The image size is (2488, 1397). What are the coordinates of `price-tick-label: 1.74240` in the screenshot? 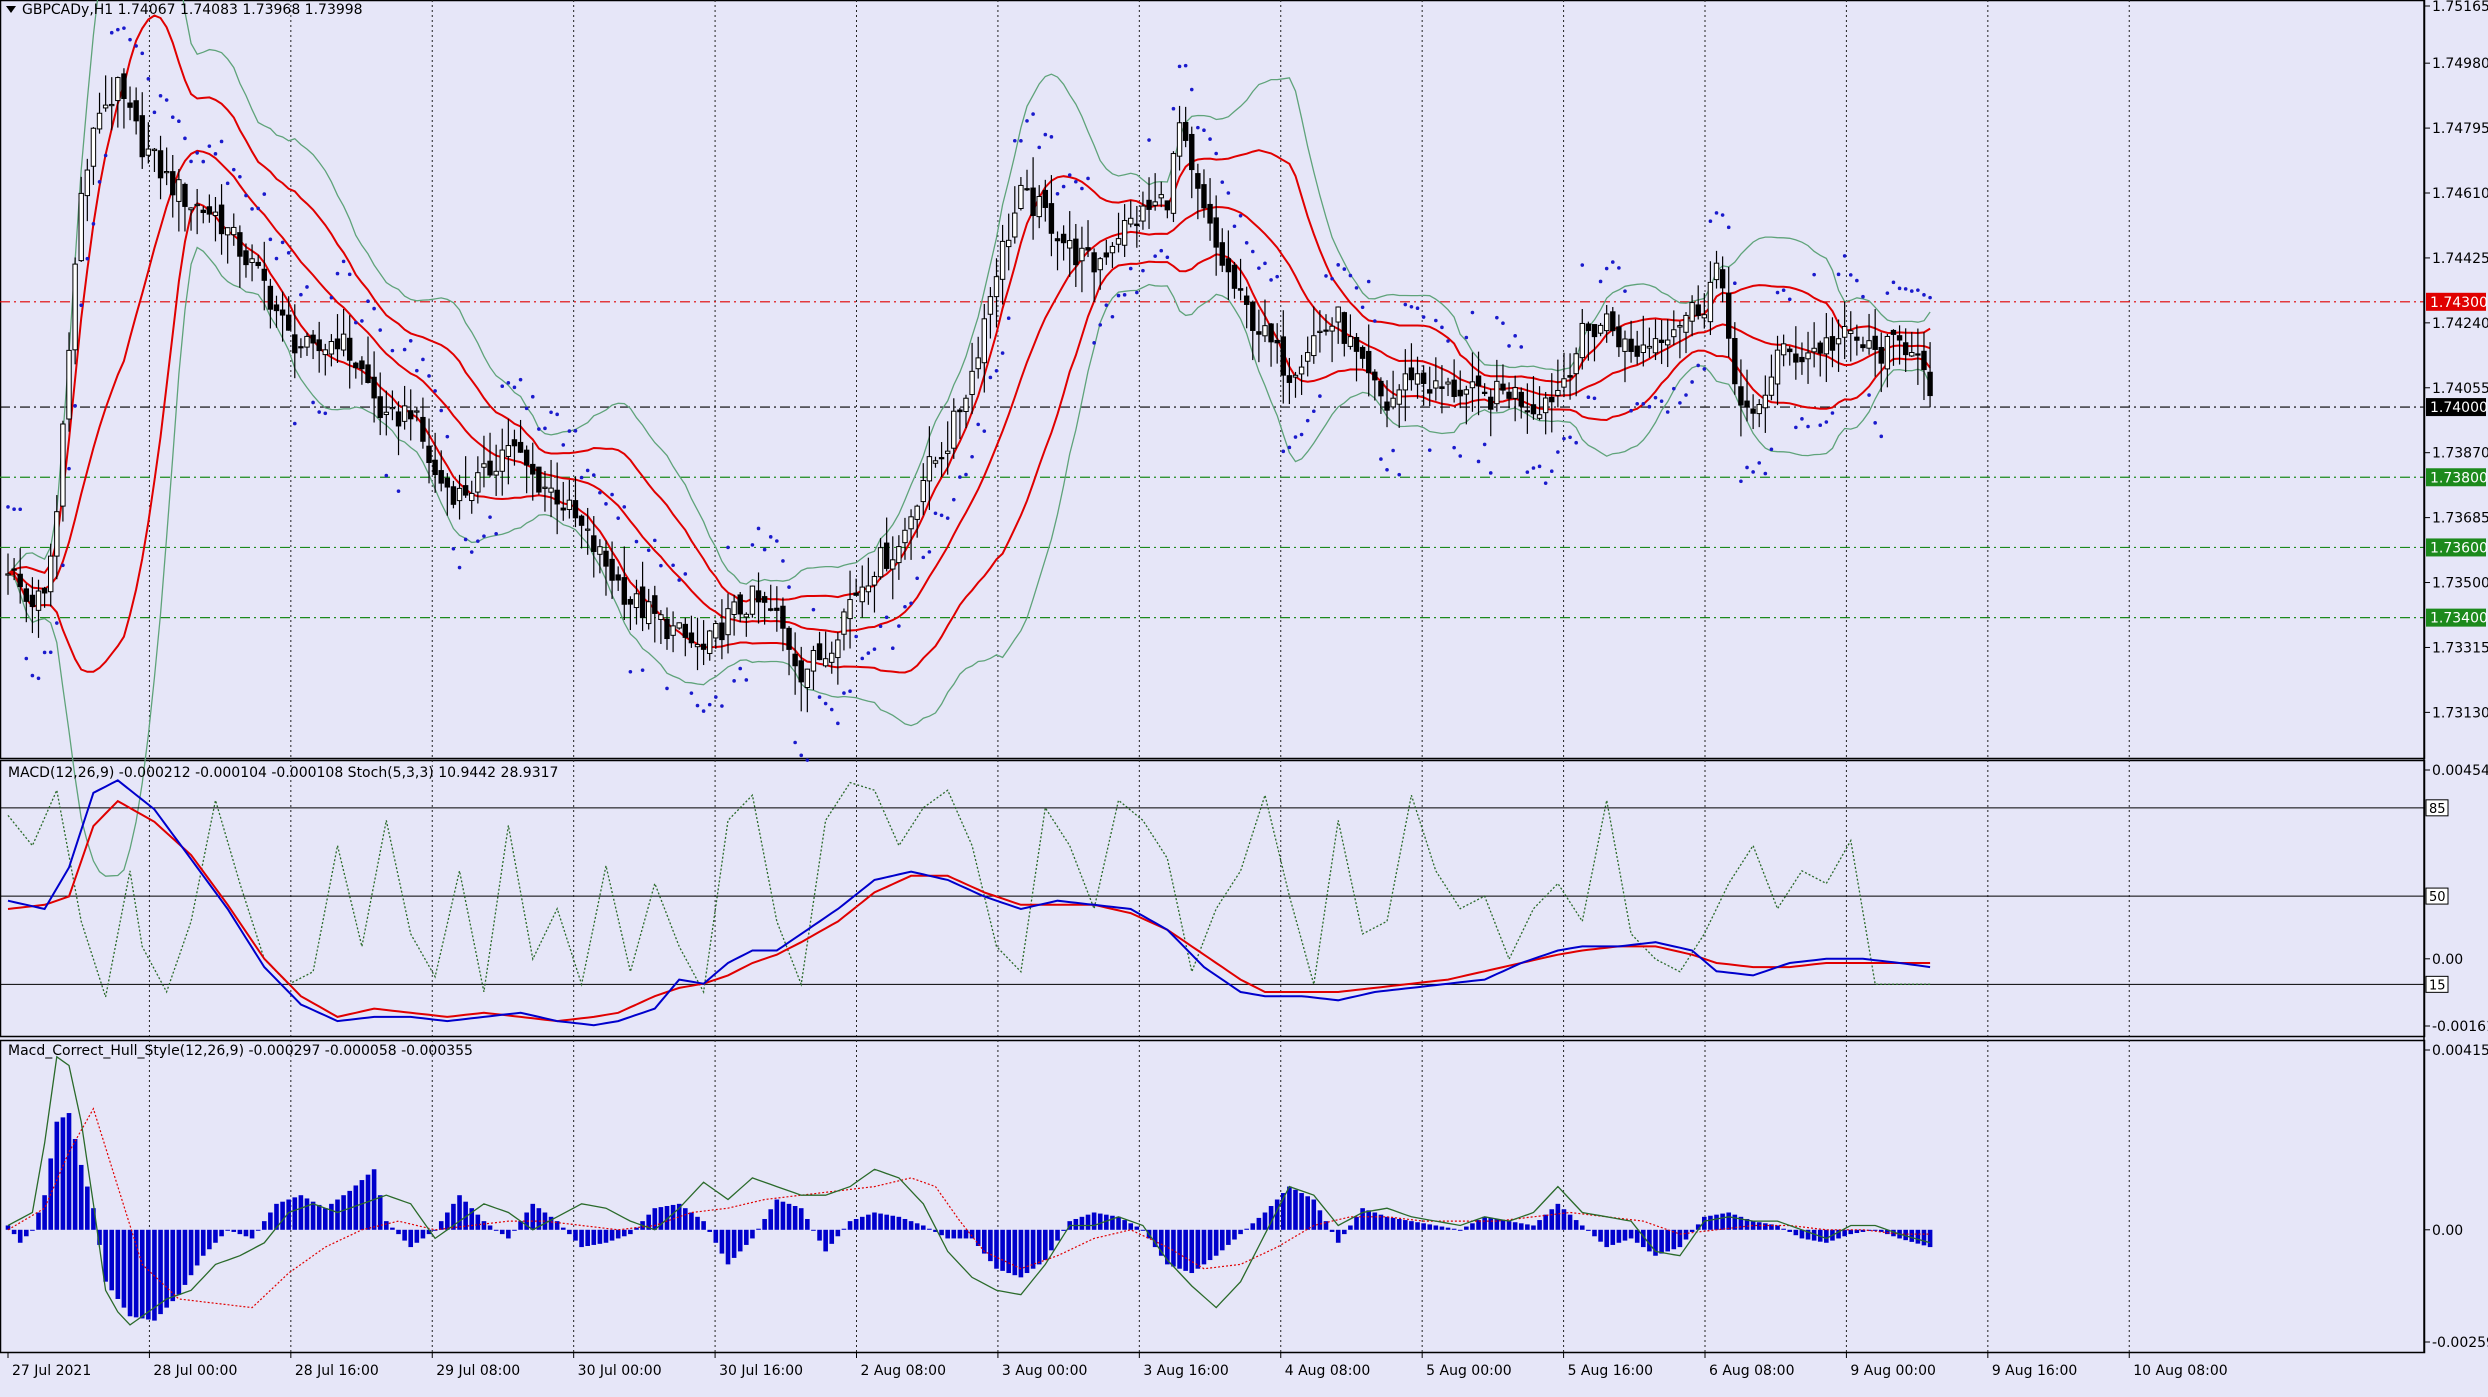 It's located at (2460, 324).